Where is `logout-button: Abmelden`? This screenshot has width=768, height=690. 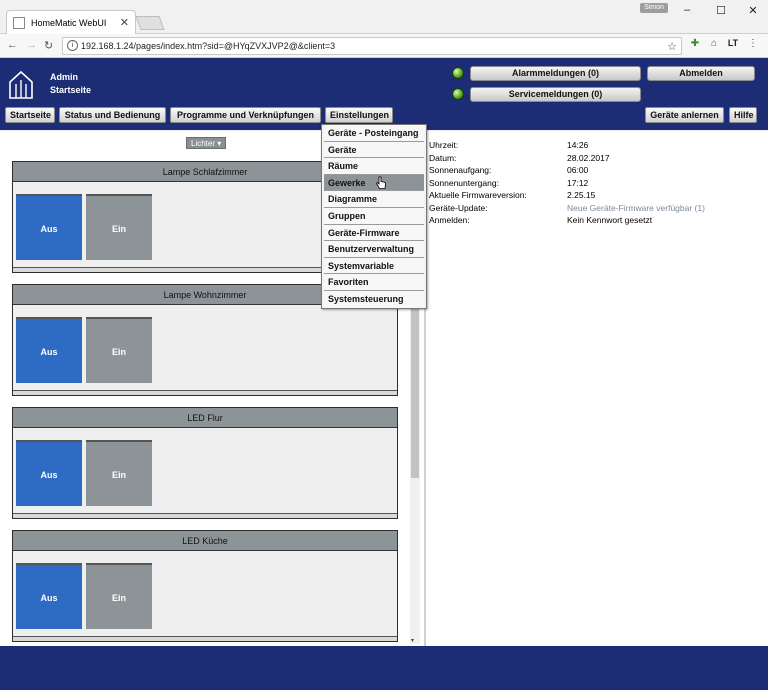 logout-button: Abmelden is located at coordinates (701, 73).